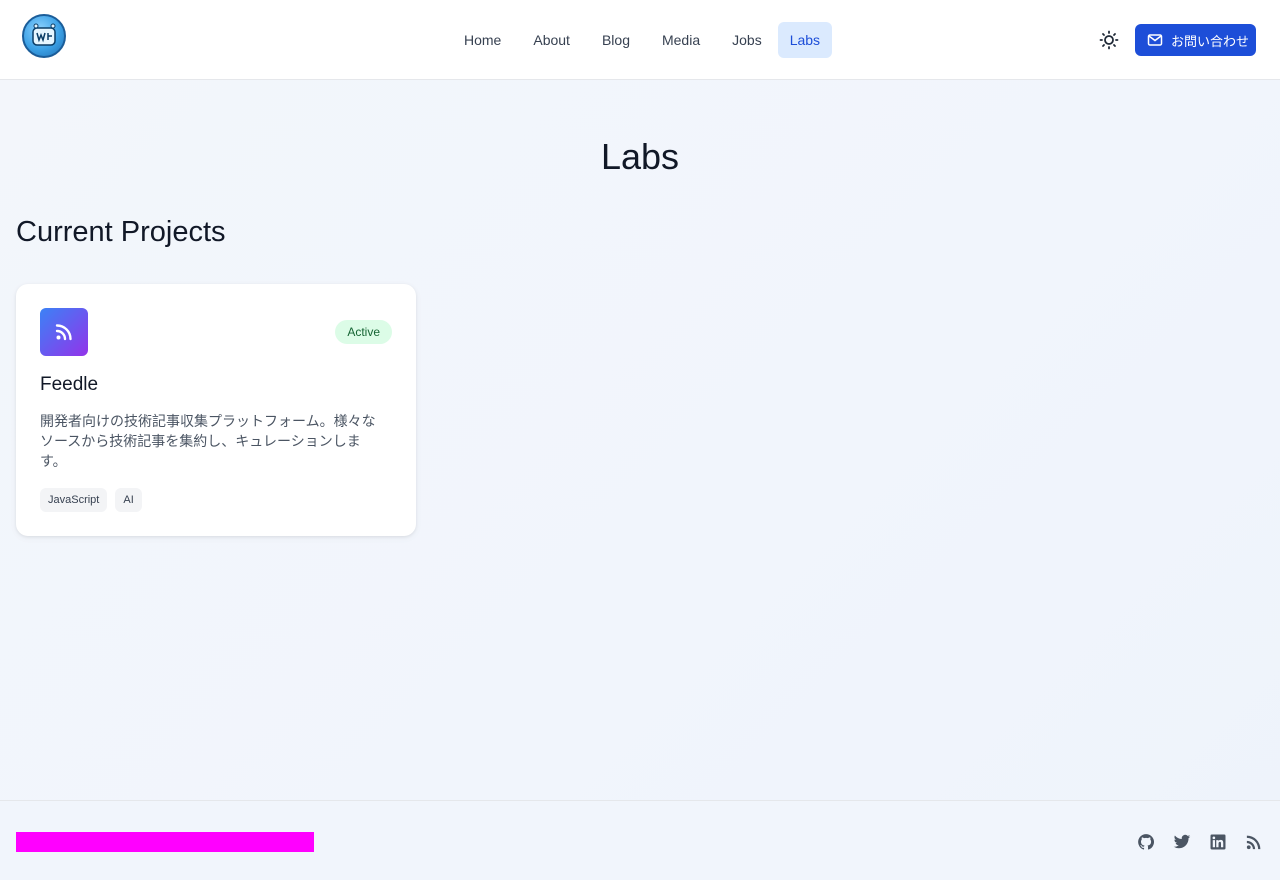  What do you see at coordinates (640, 840) in the screenshot?
I see `site-footer` at bounding box center [640, 840].